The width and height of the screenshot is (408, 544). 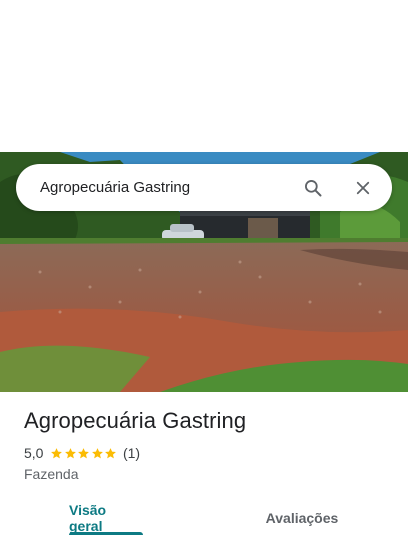 What do you see at coordinates (135, 420) in the screenshot?
I see `place-title: Agropecuária Gastring` at bounding box center [135, 420].